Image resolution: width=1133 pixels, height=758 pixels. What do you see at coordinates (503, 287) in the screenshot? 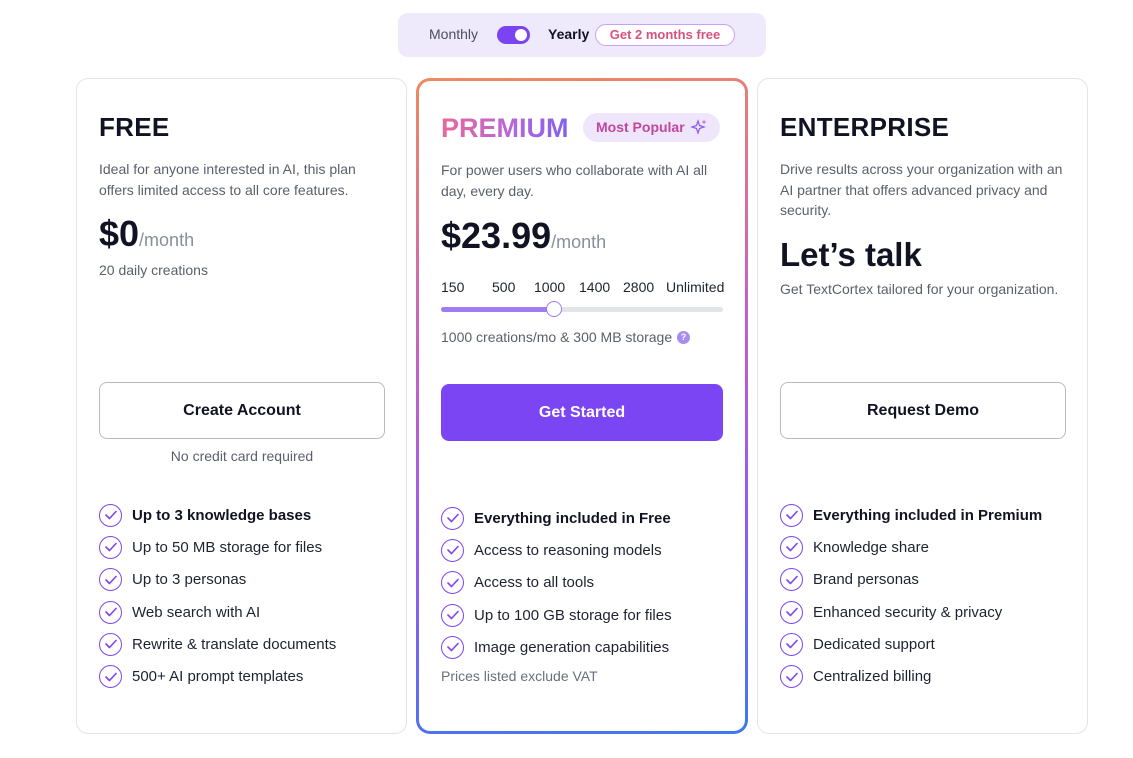
I see `tier-label: 500` at bounding box center [503, 287].